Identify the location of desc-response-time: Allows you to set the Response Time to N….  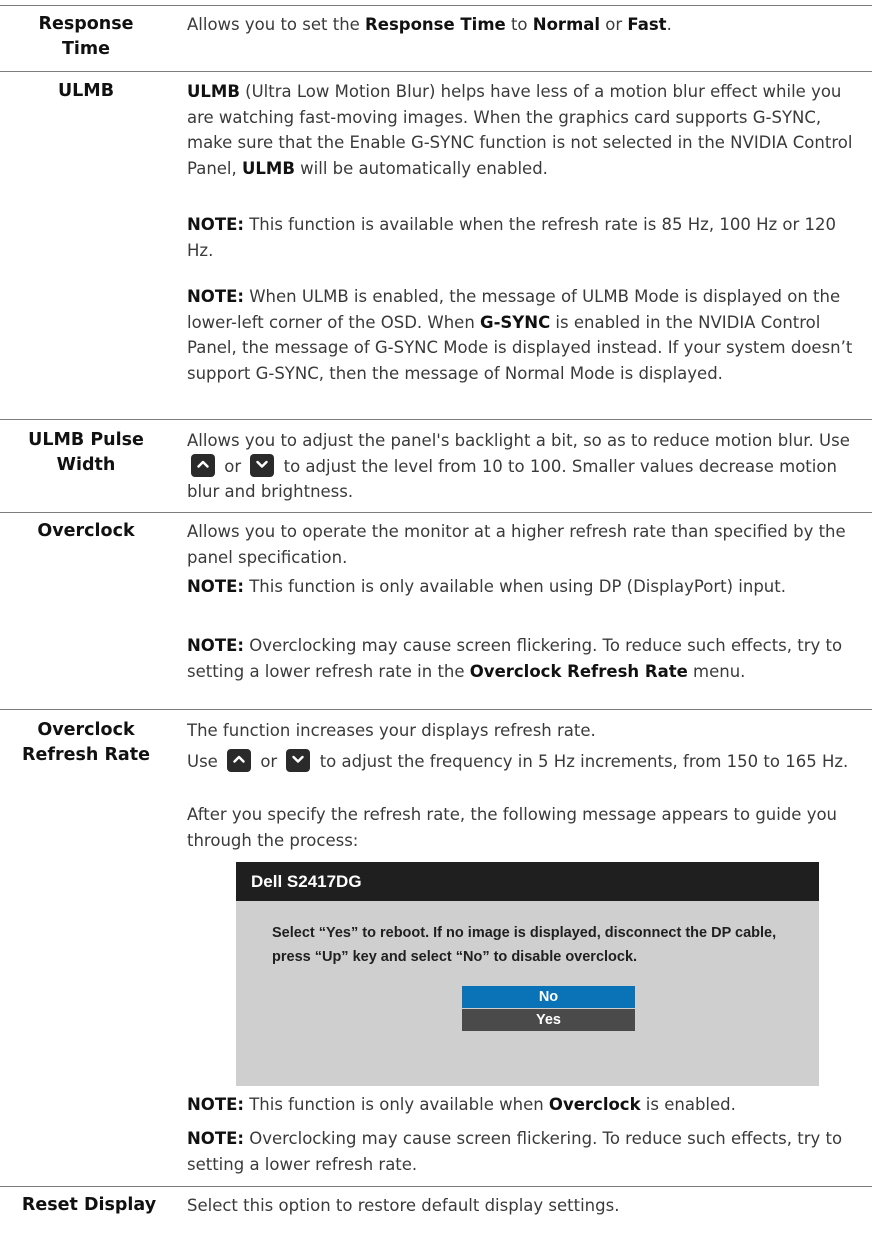
(429, 24).